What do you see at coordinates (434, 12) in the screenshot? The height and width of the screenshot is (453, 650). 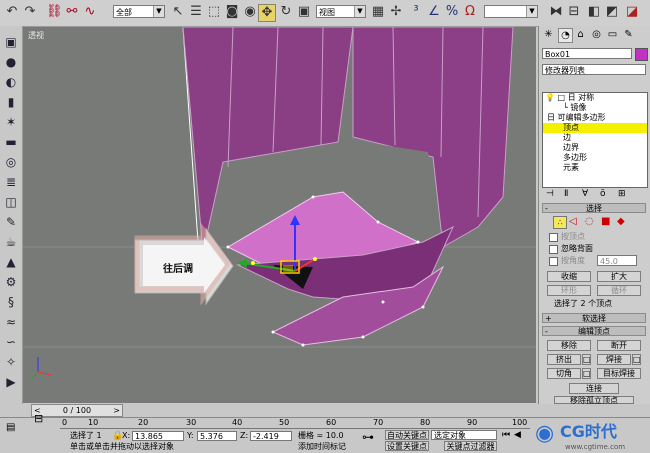 I see `angle-snap-icon: ∠` at bounding box center [434, 12].